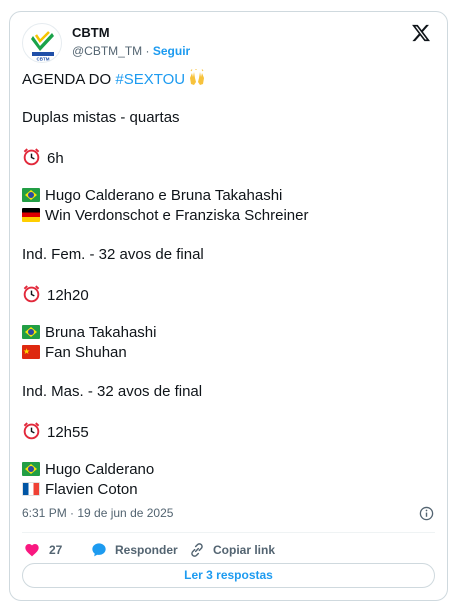 Image resolution: width=456 pixels, height=610 pixels. Describe the element at coordinates (107, 51) in the screenshot. I see `author-handle: @CBTM_TM` at that location.